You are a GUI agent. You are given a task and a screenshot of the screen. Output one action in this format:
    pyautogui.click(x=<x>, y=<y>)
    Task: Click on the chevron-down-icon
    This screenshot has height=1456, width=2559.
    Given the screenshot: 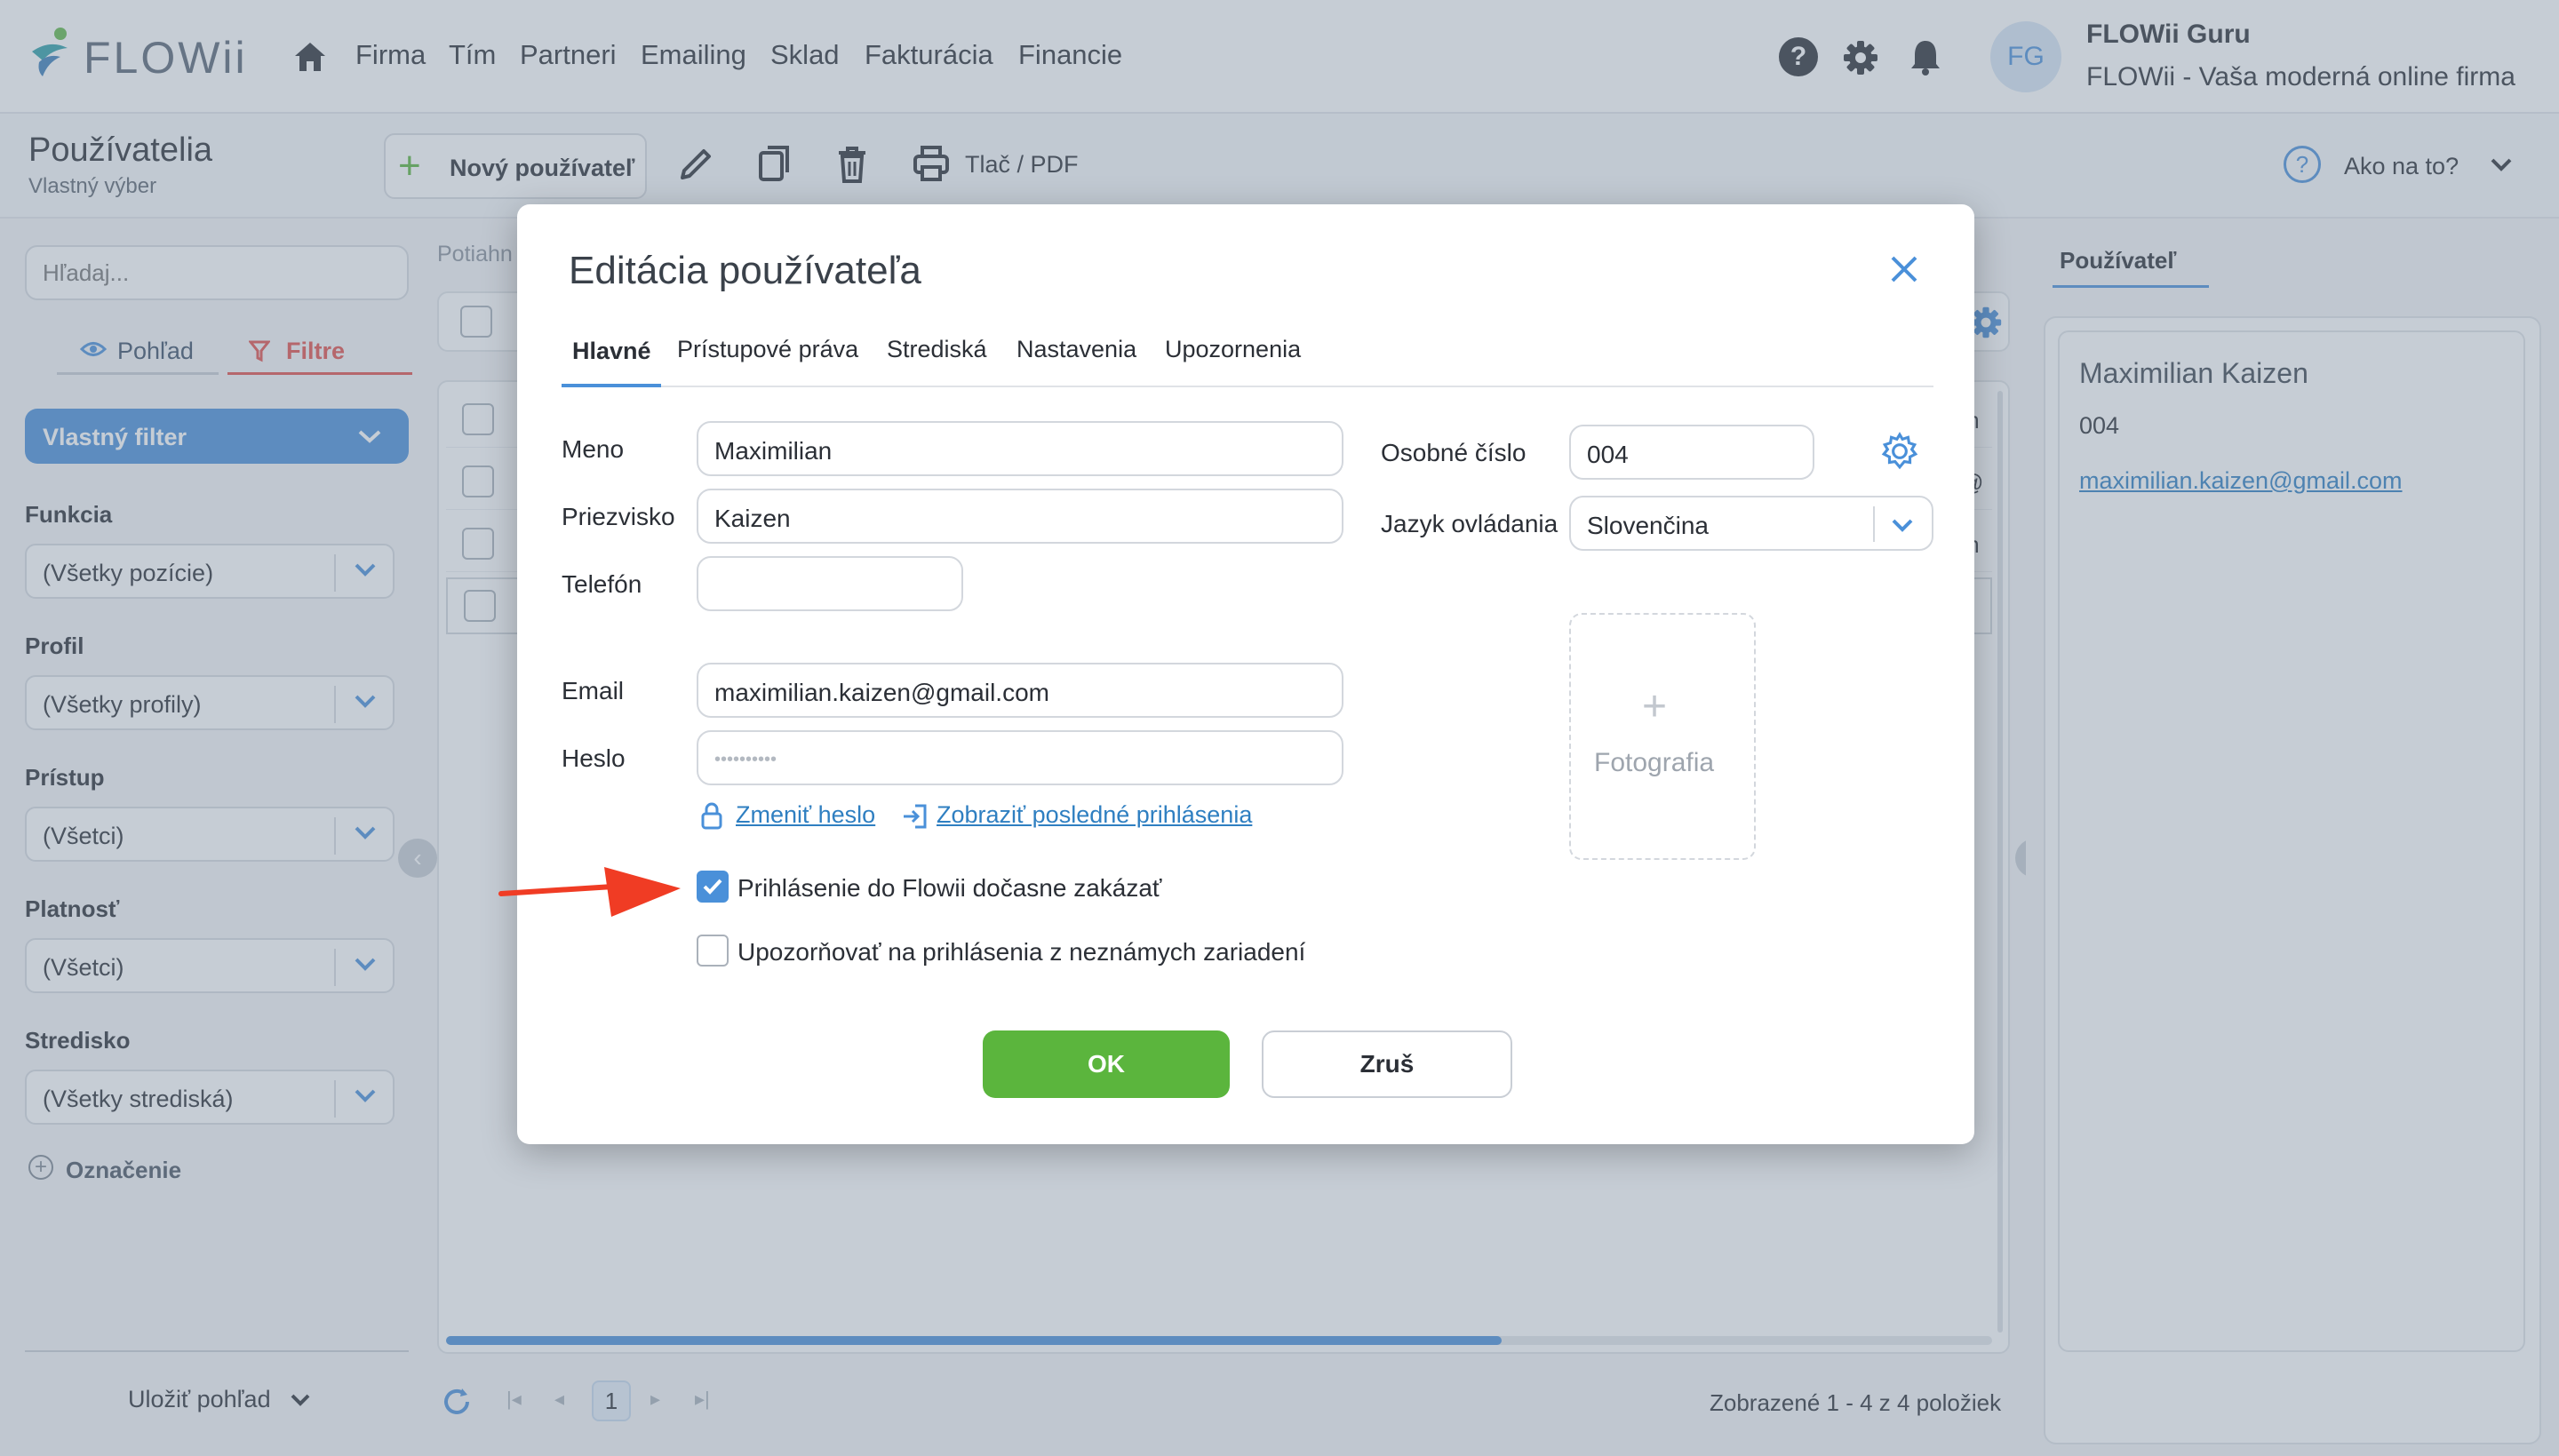 What is the action you would take?
    pyautogui.click(x=1902, y=525)
    